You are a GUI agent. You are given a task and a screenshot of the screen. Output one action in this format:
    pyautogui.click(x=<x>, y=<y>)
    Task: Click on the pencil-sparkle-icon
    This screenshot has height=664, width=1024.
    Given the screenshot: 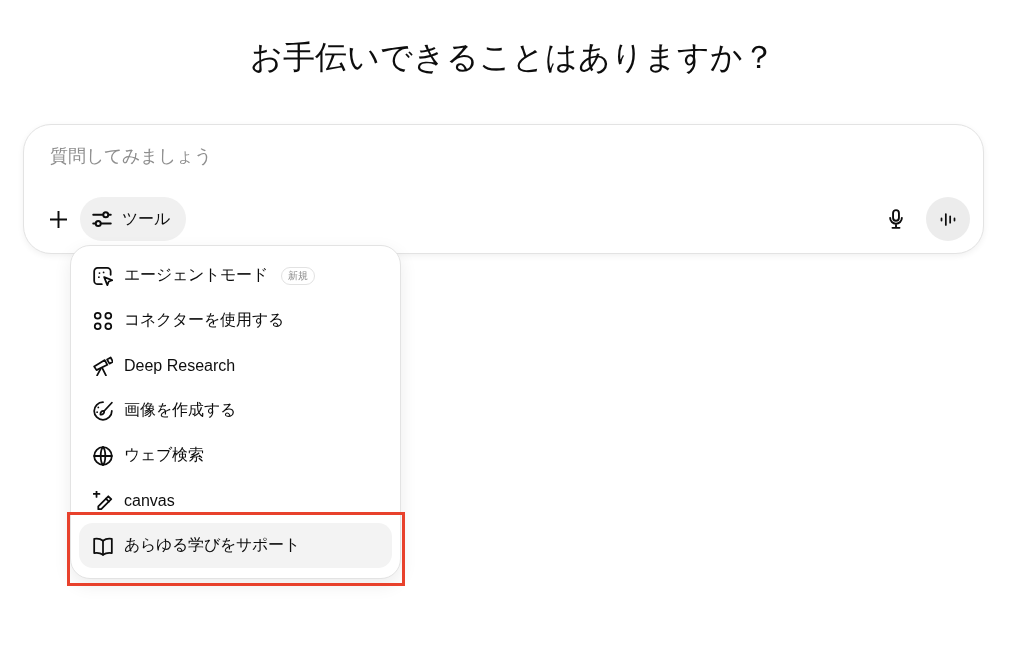 What is the action you would take?
    pyautogui.click(x=103, y=500)
    